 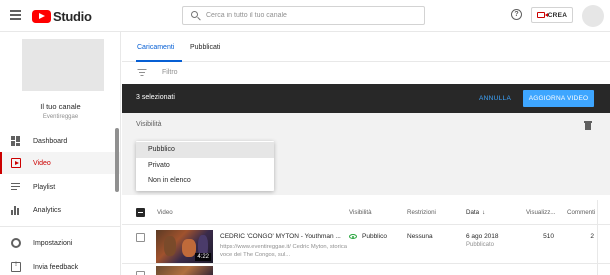 I want to click on search-icon, so click(x=195, y=15).